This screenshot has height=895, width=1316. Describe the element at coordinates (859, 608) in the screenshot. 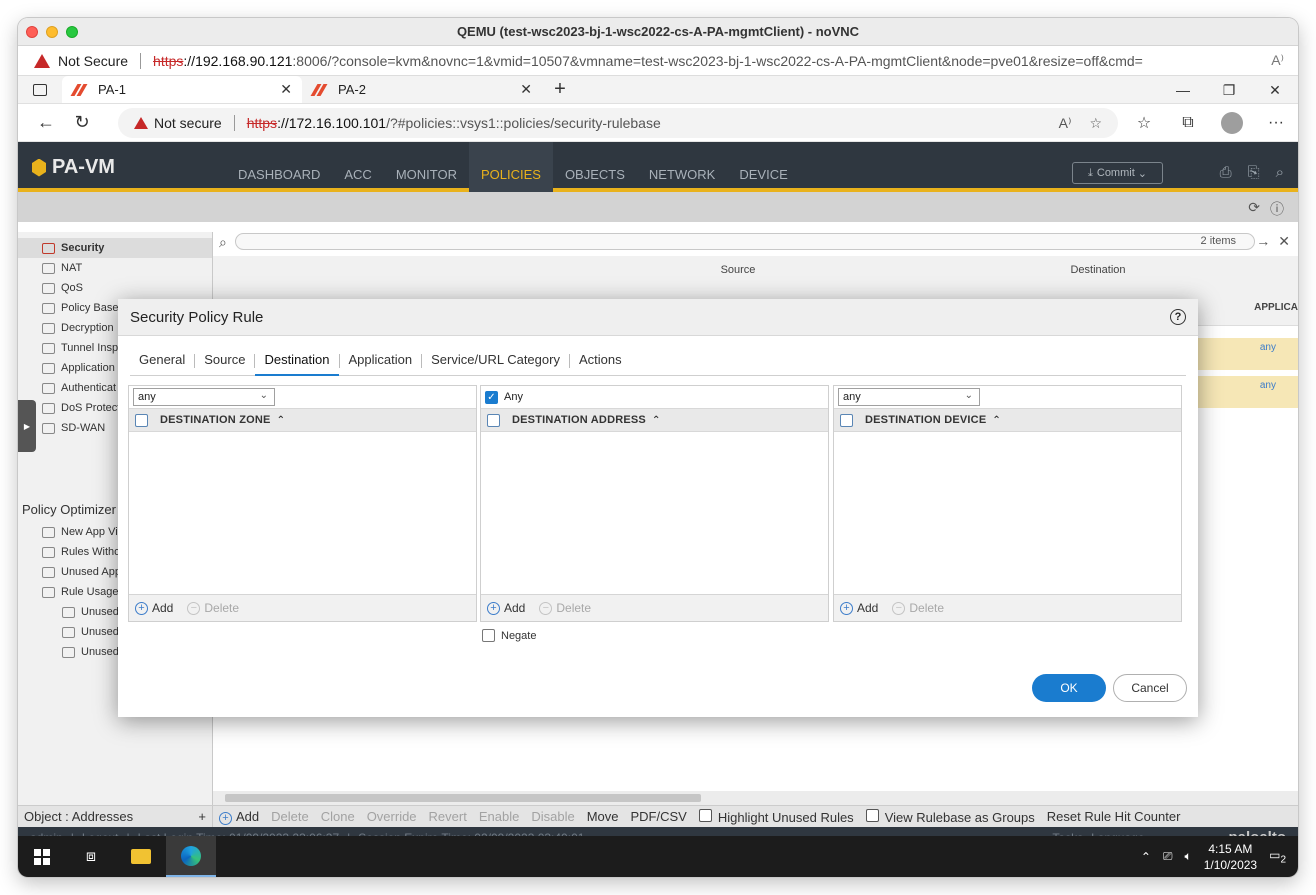

I see `add-device-button: + Add` at that location.